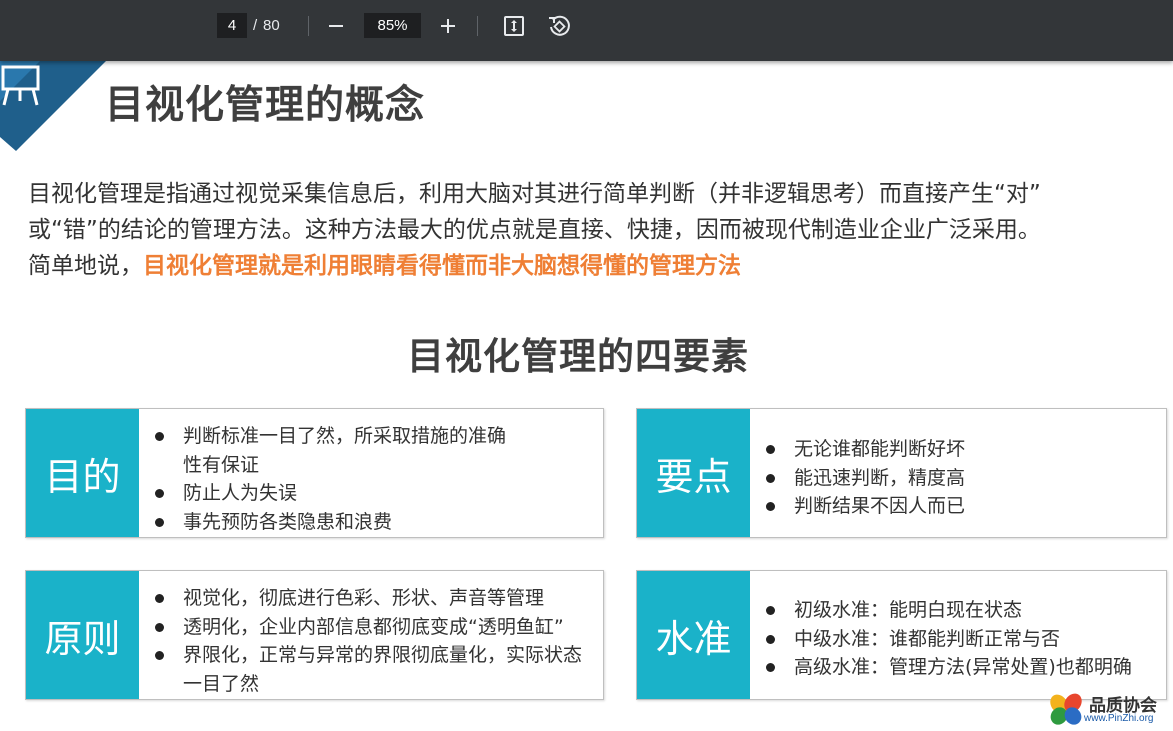 Image resolution: width=1173 pixels, height=731 pixels. I want to click on page-total: 80, so click(271, 25).